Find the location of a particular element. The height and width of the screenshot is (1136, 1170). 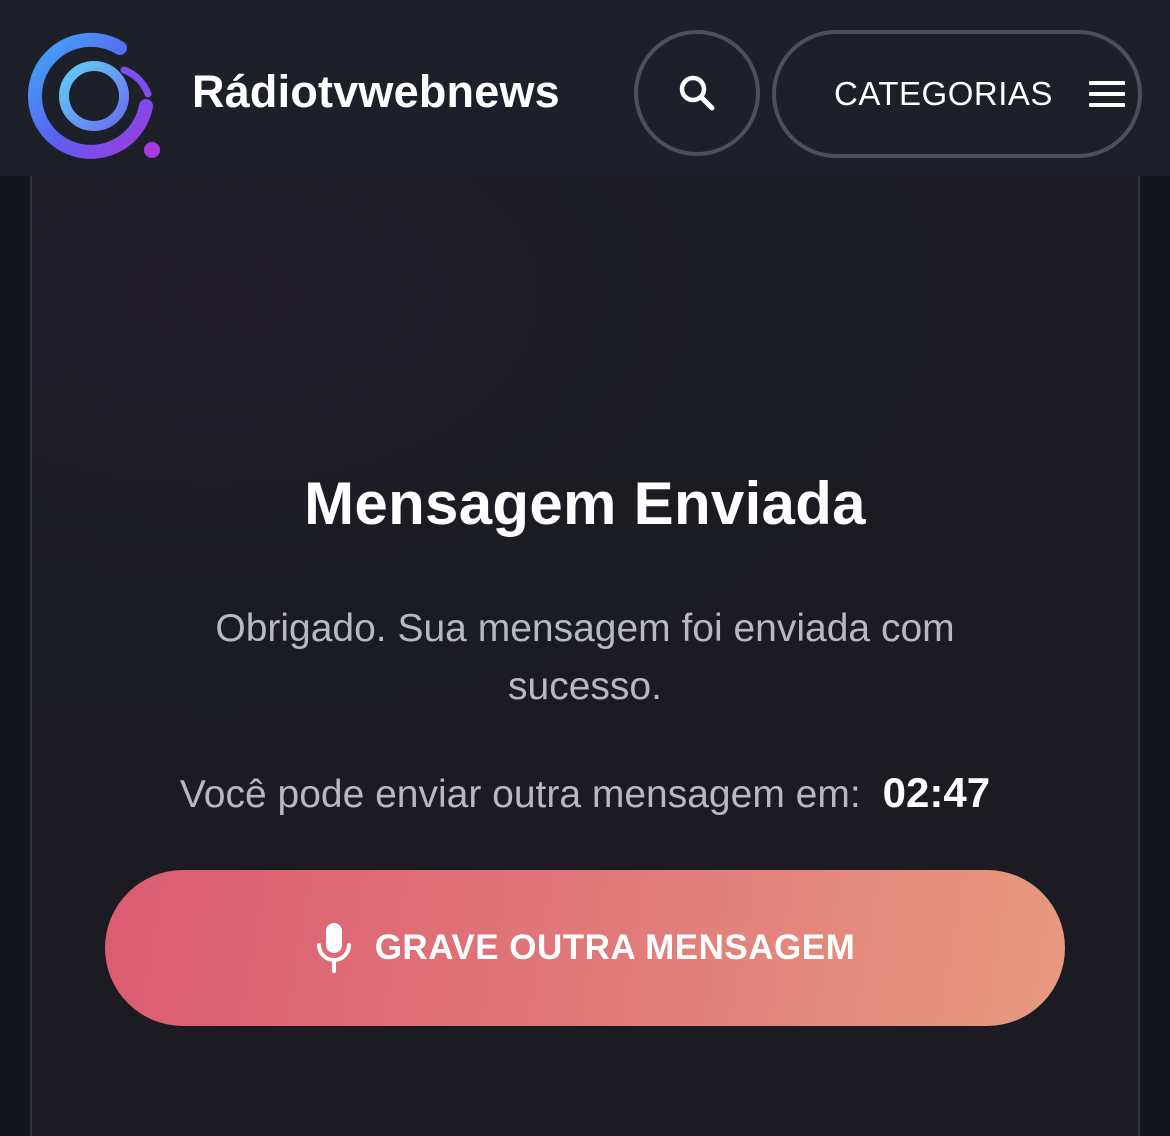

search-button is located at coordinates (697, 93).